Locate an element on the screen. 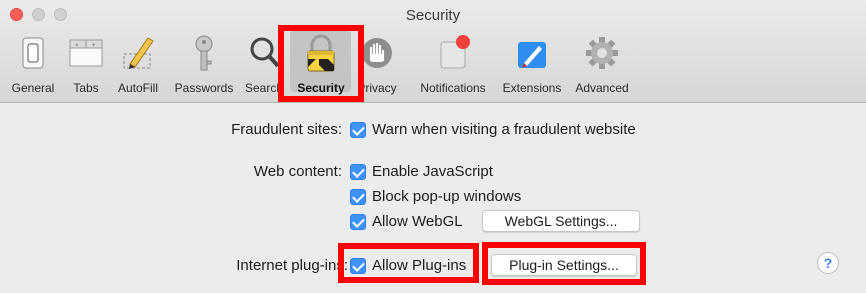 Image resolution: width=866 pixels, height=293 pixels. allow-plugins-checkbox is located at coordinates (358, 266).